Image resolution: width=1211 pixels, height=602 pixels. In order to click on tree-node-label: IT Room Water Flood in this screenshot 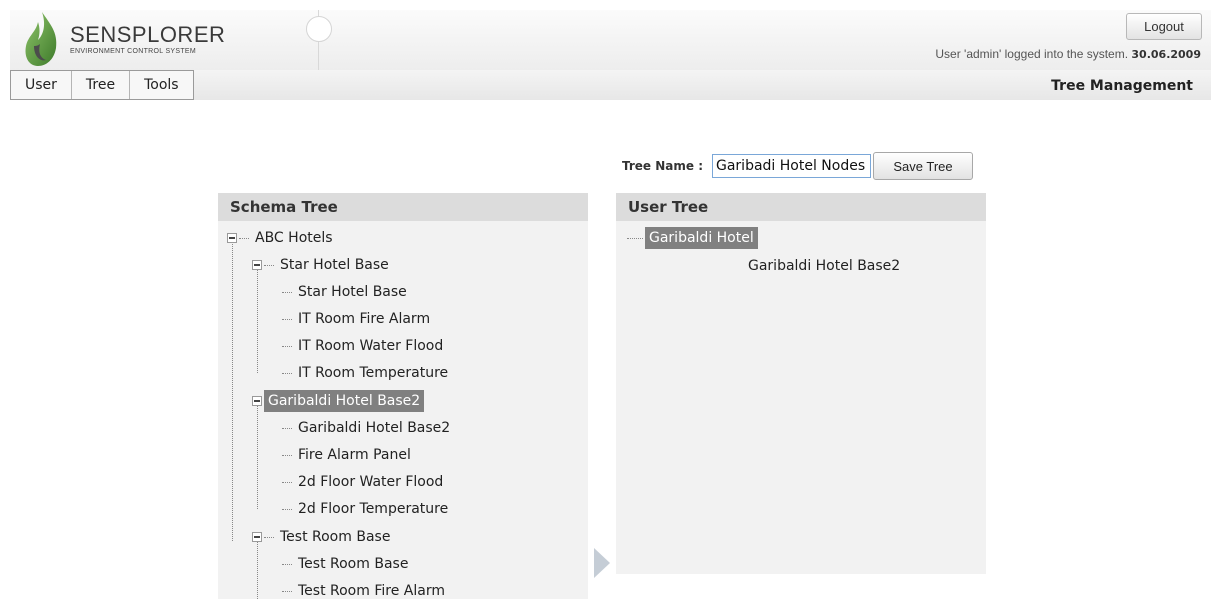, I will do `click(370, 346)`.